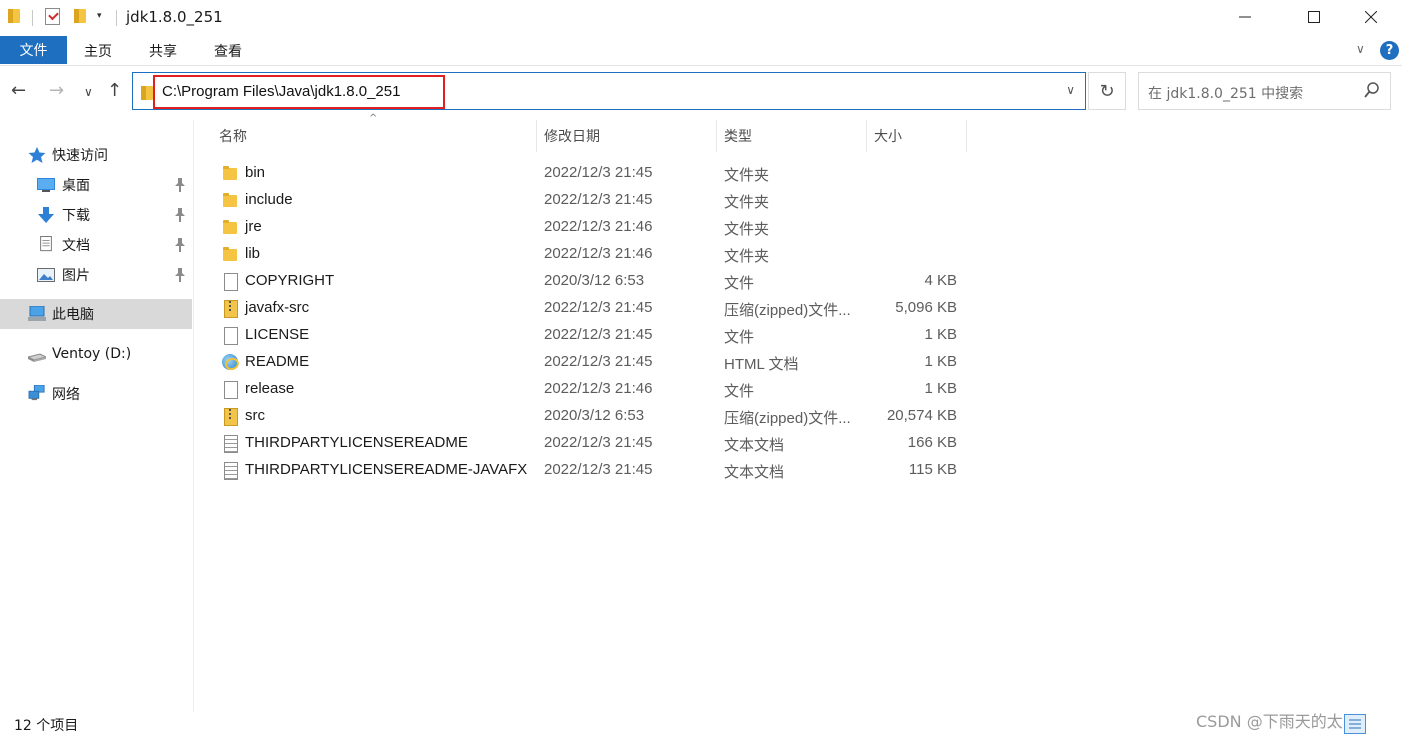  Describe the element at coordinates (594, 227) in the screenshot. I see `file-row: jre 2022/12/3 21:46 文件夹` at that location.